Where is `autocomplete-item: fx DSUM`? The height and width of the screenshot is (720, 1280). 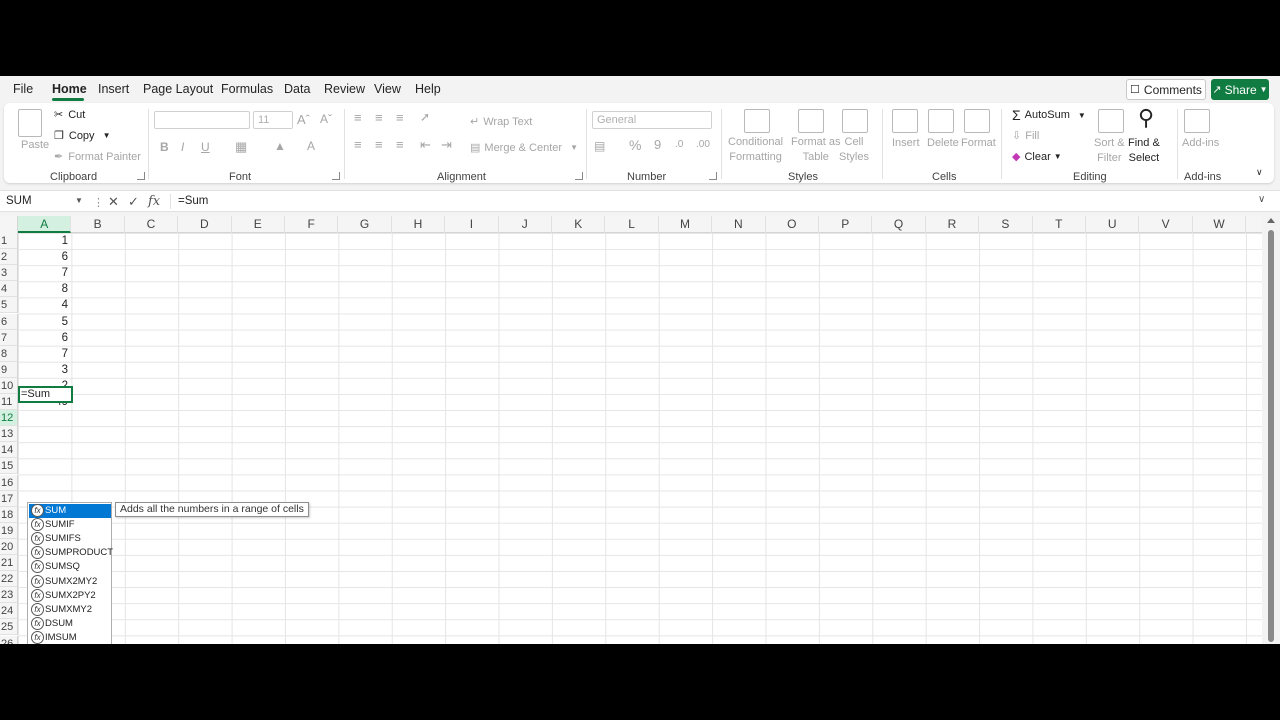
autocomplete-item: fx DSUM is located at coordinates (70, 623).